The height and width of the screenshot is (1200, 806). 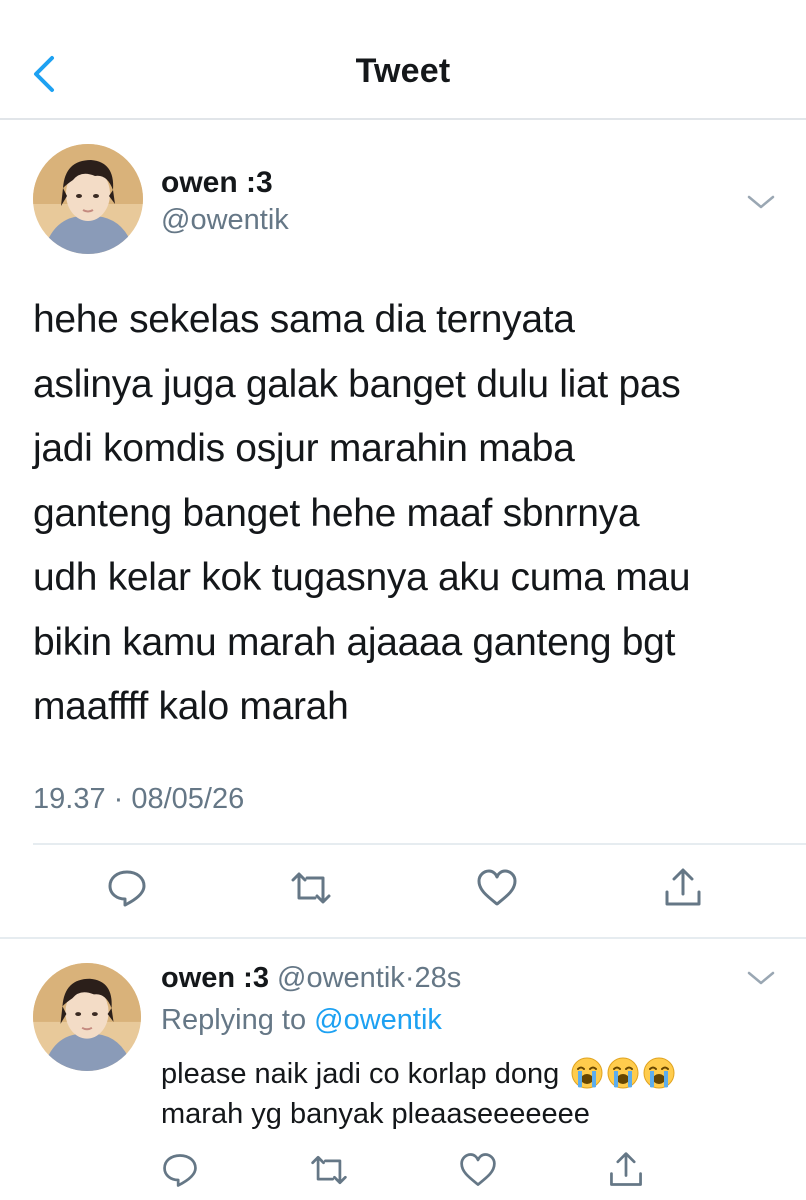 I want to click on tweet-action-bar, so click(x=403, y=888).